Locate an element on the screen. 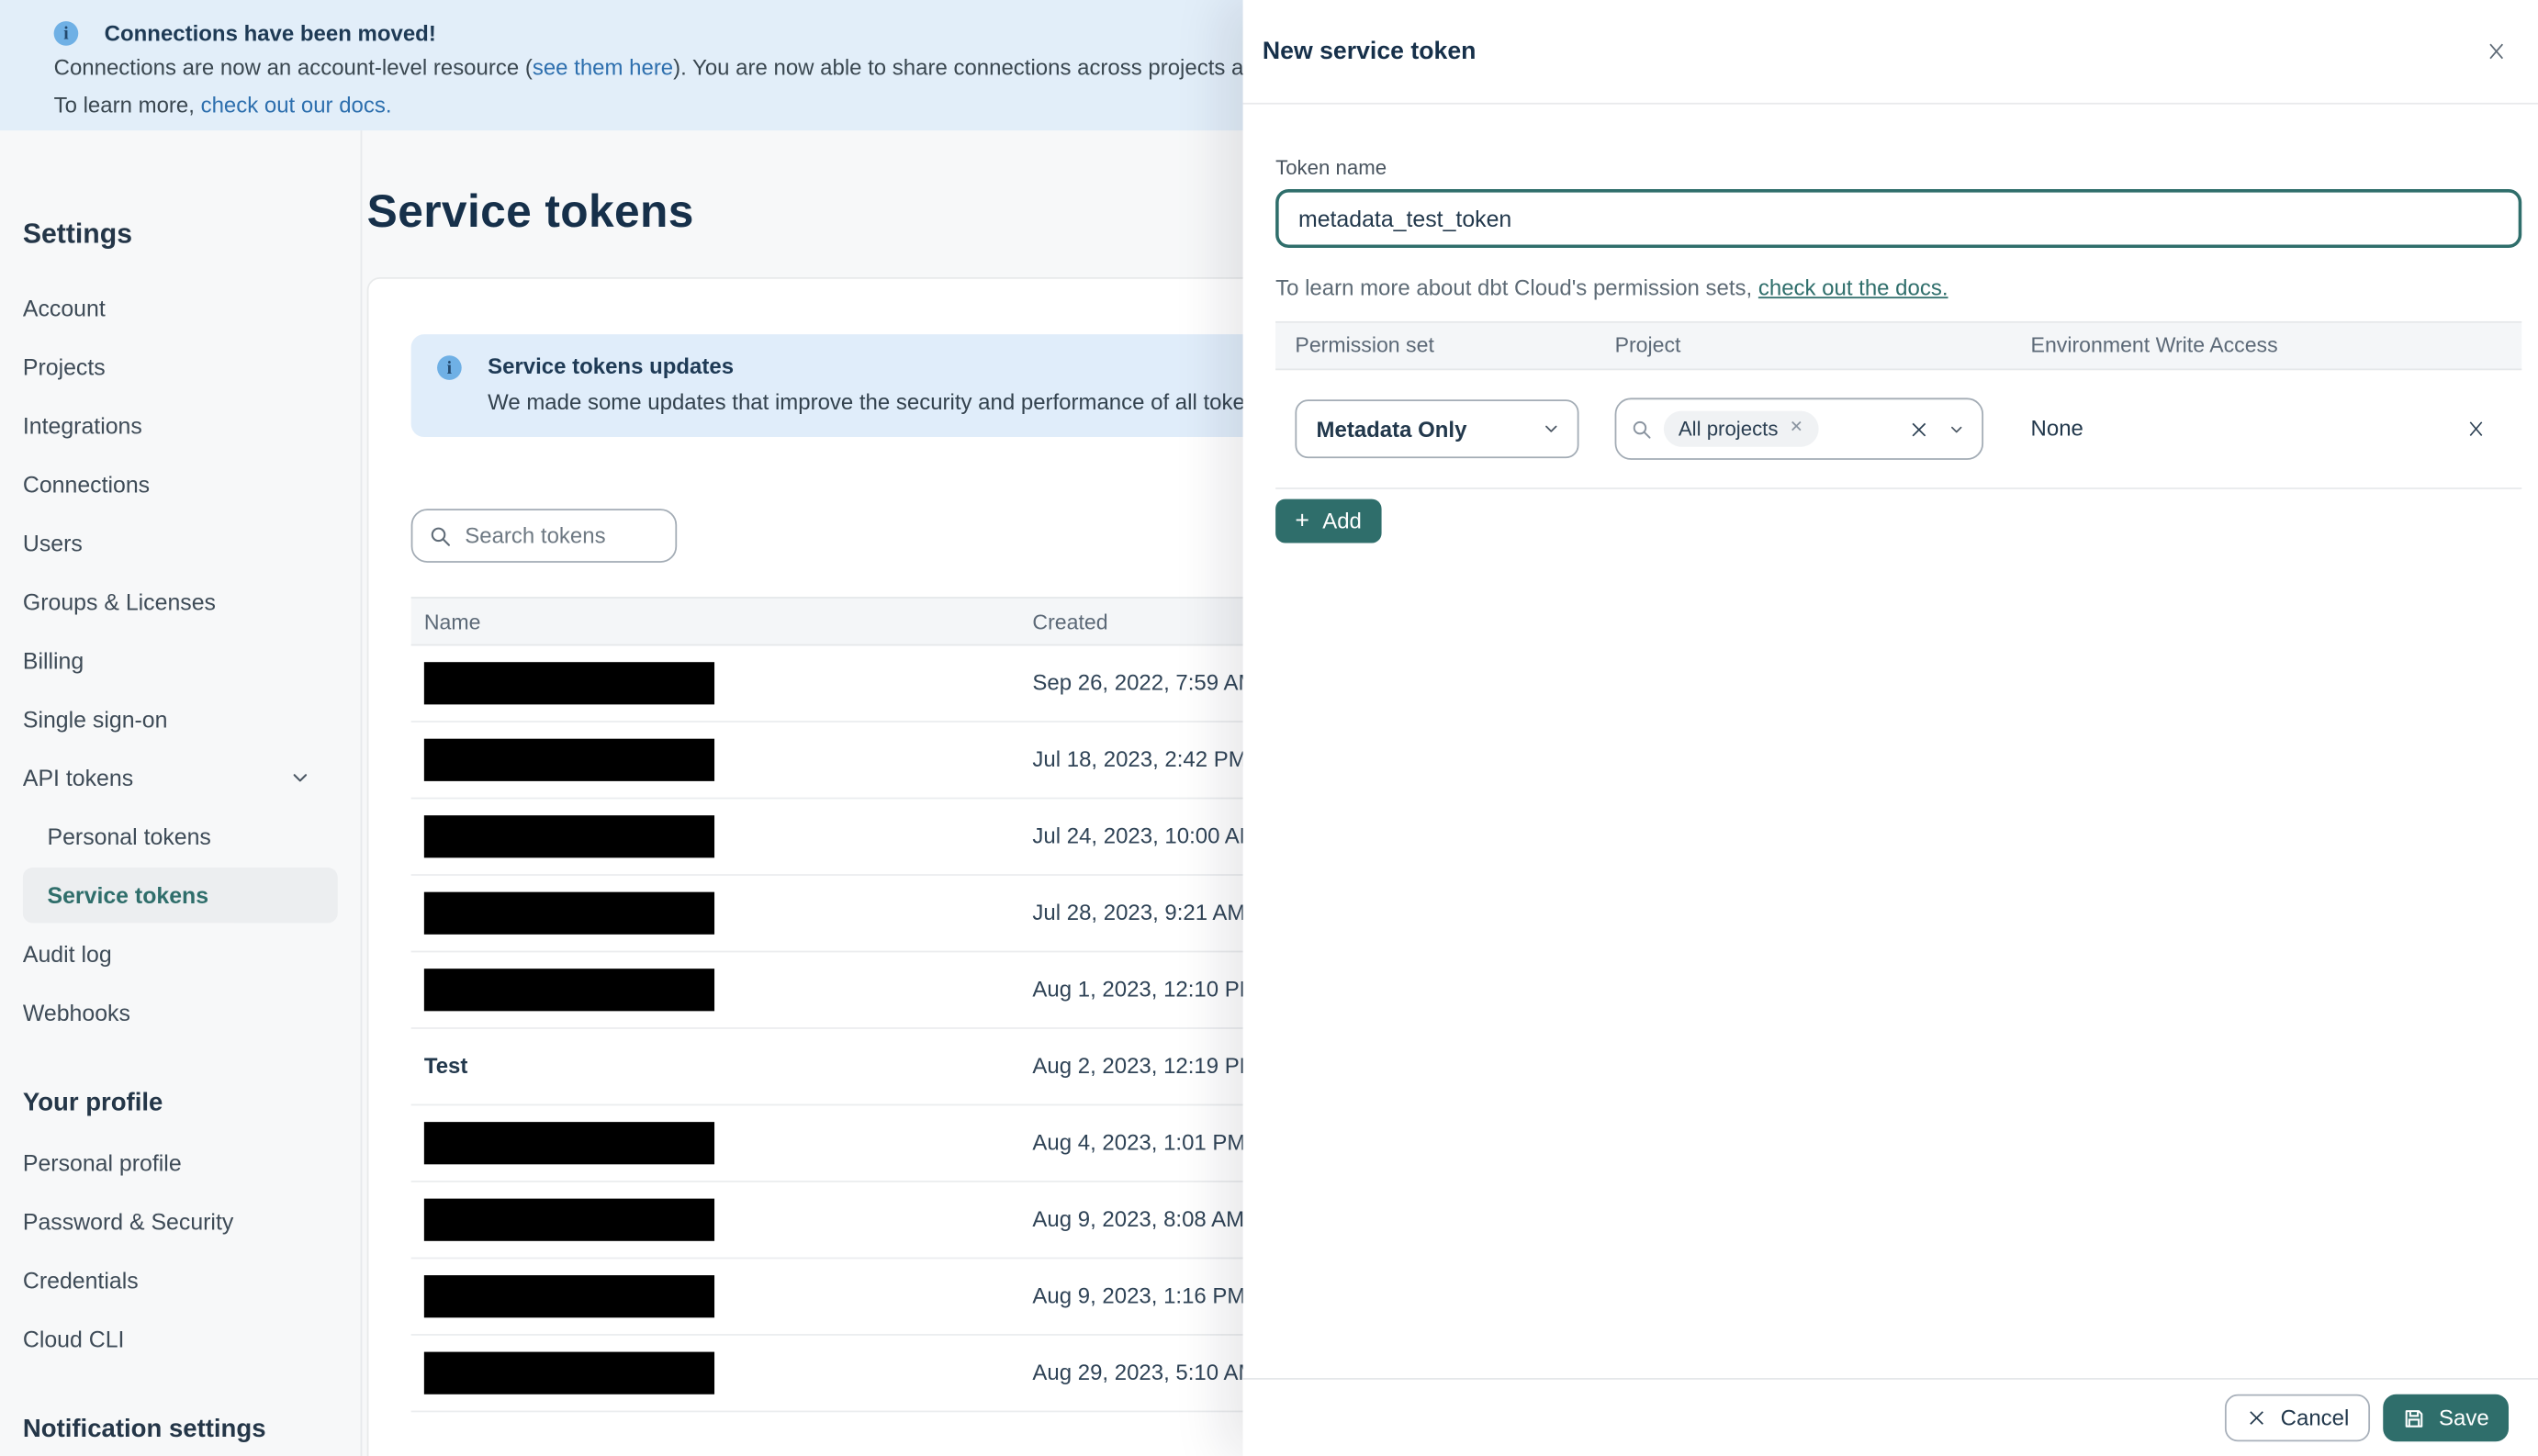  cancel-button-label: Cancel is located at coordinates (2315, 1418).